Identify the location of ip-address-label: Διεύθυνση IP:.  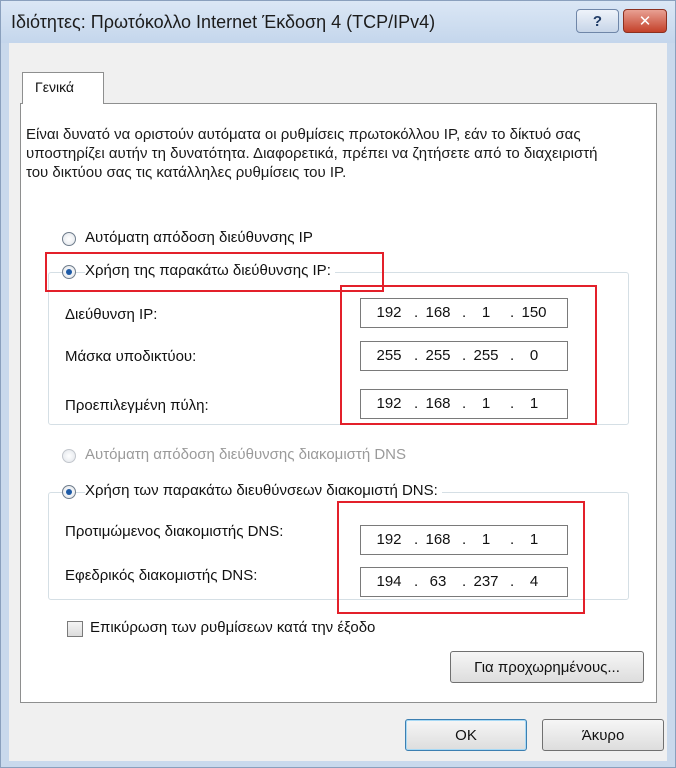
(111, 314).